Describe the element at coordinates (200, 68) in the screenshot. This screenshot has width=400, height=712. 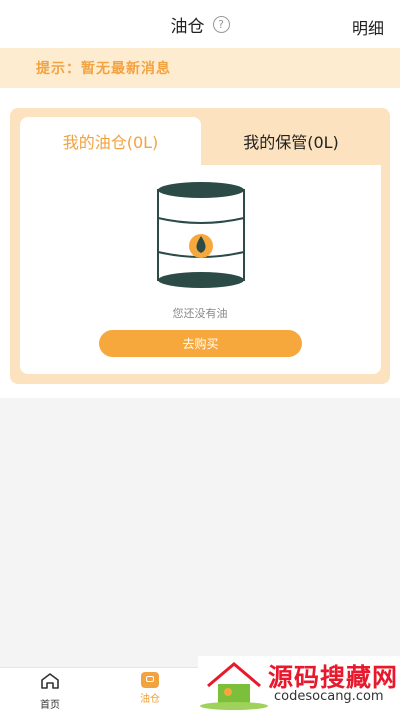
I see `notice-bar: 提示：暂无最新消息` at that location.